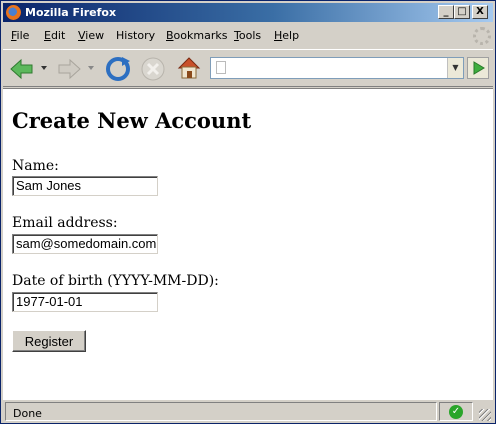 The height and width of the screenshot is (424, 496). I want to click on minimize-button: _, so click(446, 12).